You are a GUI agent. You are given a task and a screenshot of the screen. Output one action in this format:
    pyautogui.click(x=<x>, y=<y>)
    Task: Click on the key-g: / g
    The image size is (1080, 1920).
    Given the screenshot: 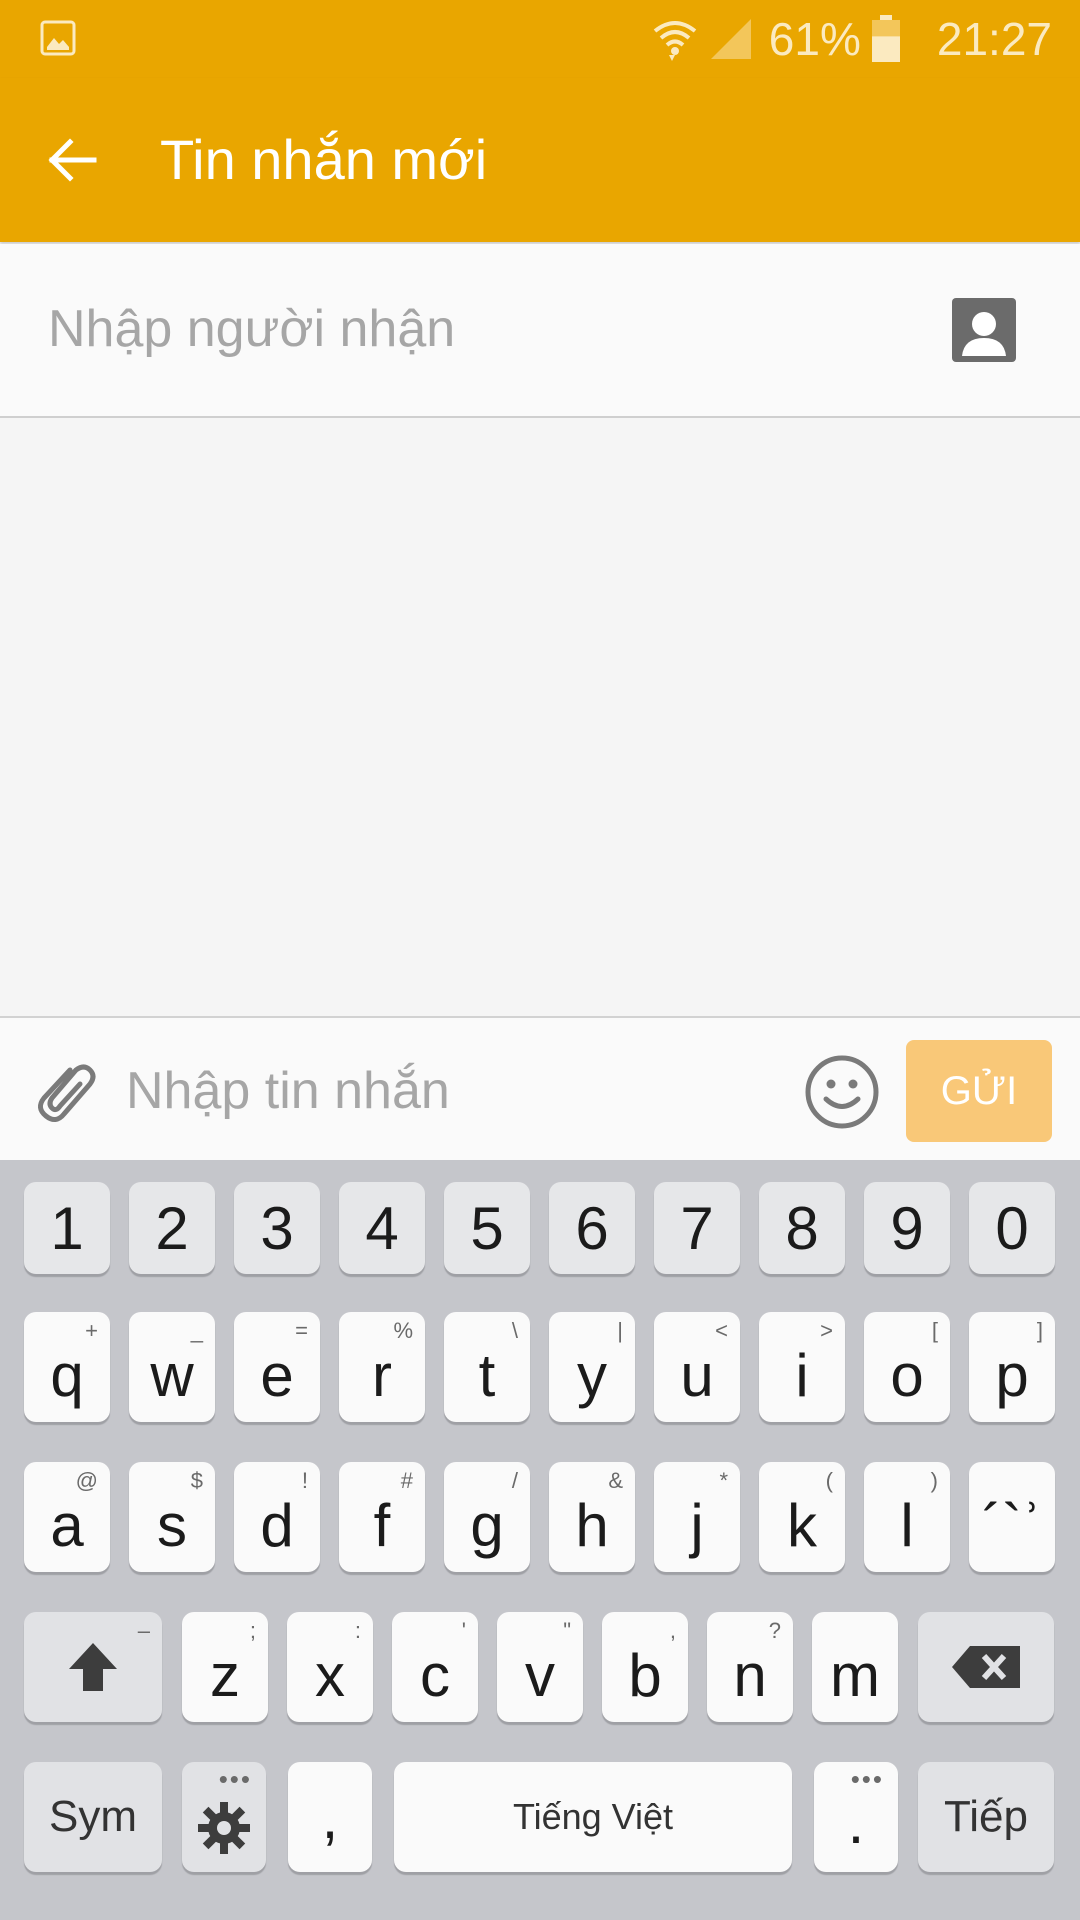 What is the action you would take?
    pyautogui.click(x=487, y=1517)
    